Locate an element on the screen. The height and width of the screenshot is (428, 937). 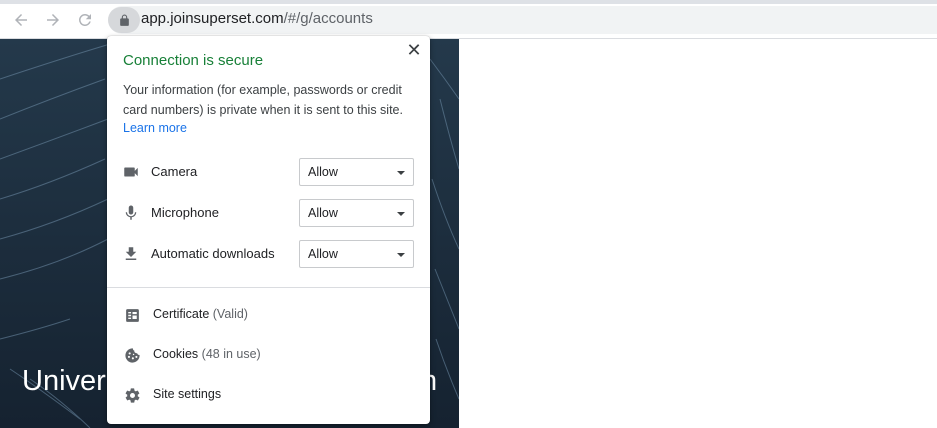
forward-arrow-icon is located at coordinates (53, 20).